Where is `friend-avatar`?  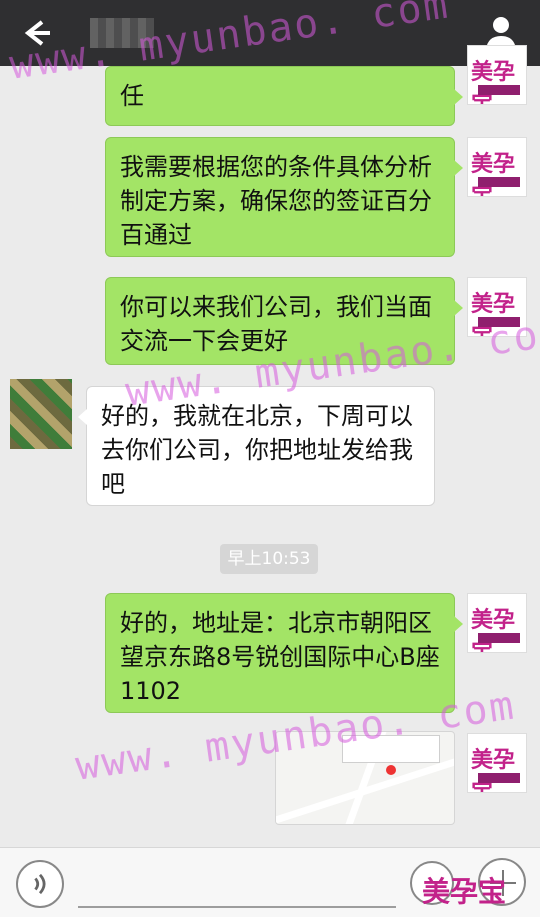 friend-avatar is located at coordinates (41, 414).